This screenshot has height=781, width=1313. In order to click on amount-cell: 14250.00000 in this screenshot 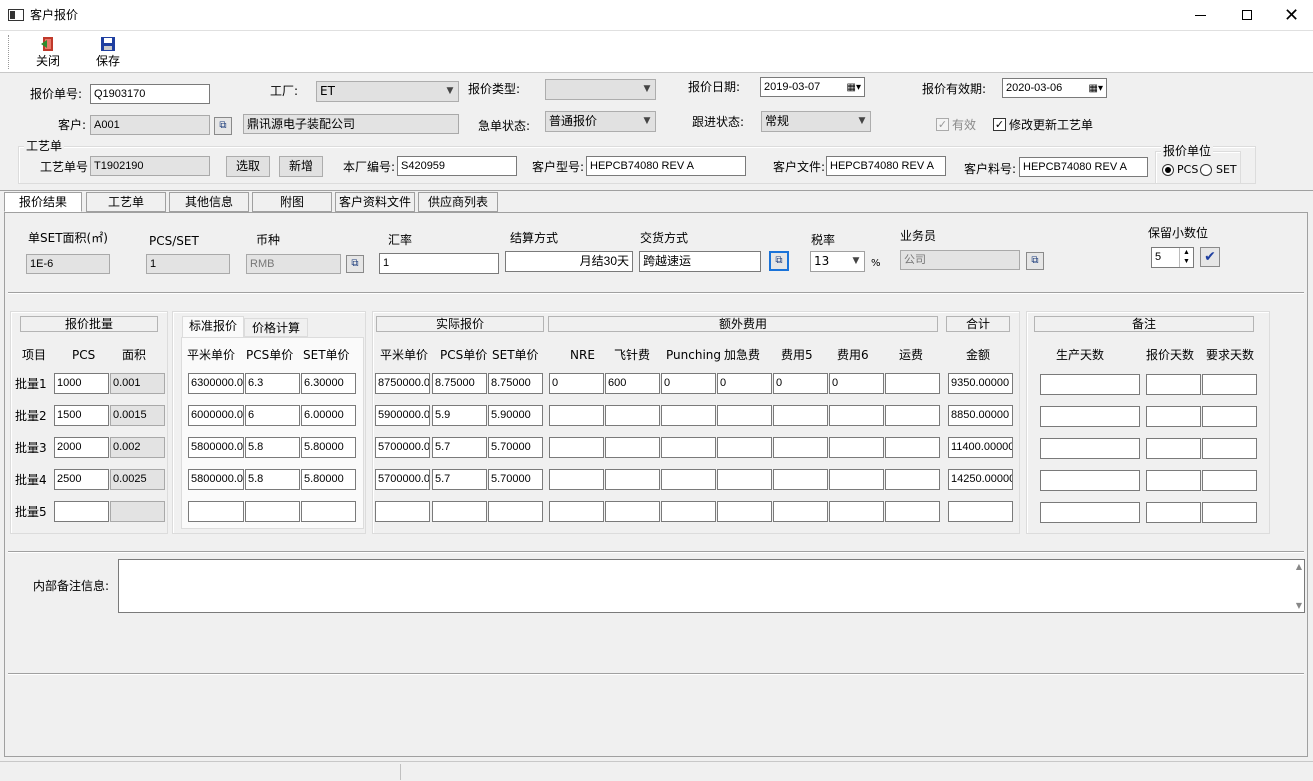, I will do `click(980, 479)`.